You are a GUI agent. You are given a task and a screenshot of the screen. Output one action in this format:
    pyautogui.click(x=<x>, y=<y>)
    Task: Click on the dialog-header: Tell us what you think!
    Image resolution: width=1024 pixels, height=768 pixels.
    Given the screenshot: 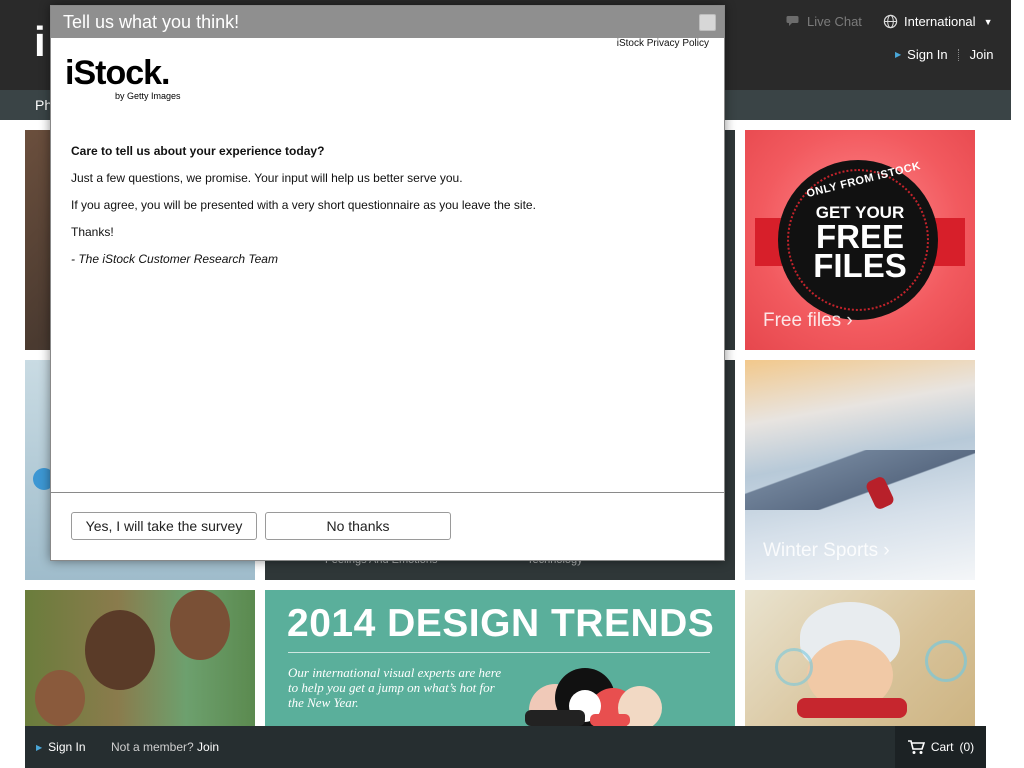 What is the action you would take?
    pyautogui.click(x=387, y=22)
    